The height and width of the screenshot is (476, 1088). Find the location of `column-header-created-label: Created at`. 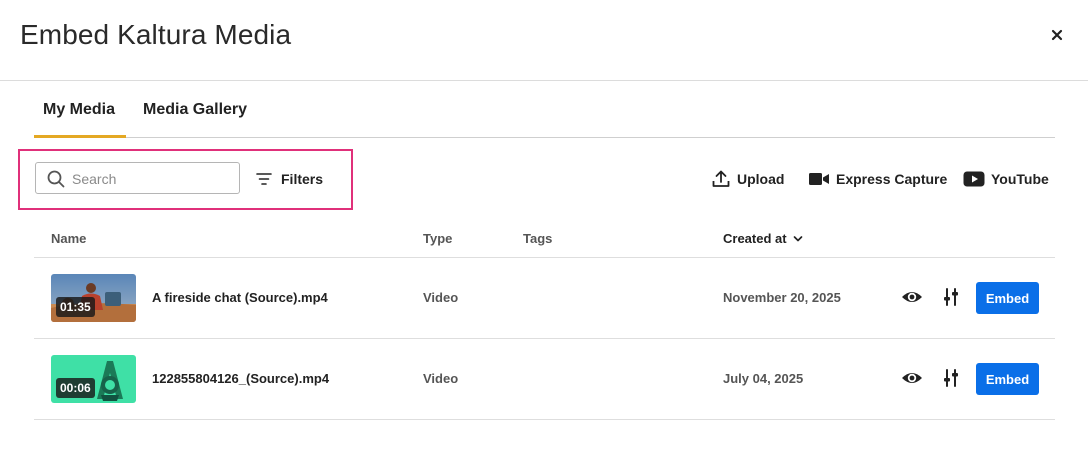

column-header-created-label: Created at is located at coordinates (755, 238).